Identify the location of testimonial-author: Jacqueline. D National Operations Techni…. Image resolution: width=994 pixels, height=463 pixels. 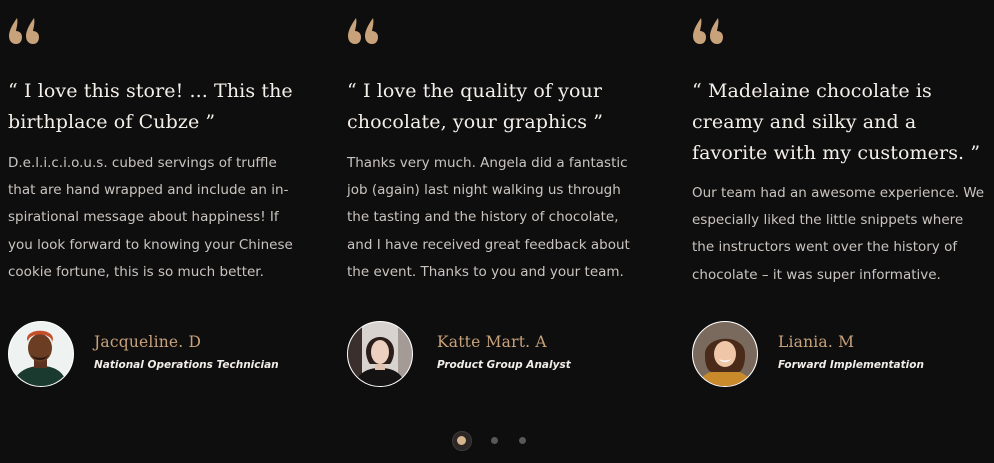
(158, 354).